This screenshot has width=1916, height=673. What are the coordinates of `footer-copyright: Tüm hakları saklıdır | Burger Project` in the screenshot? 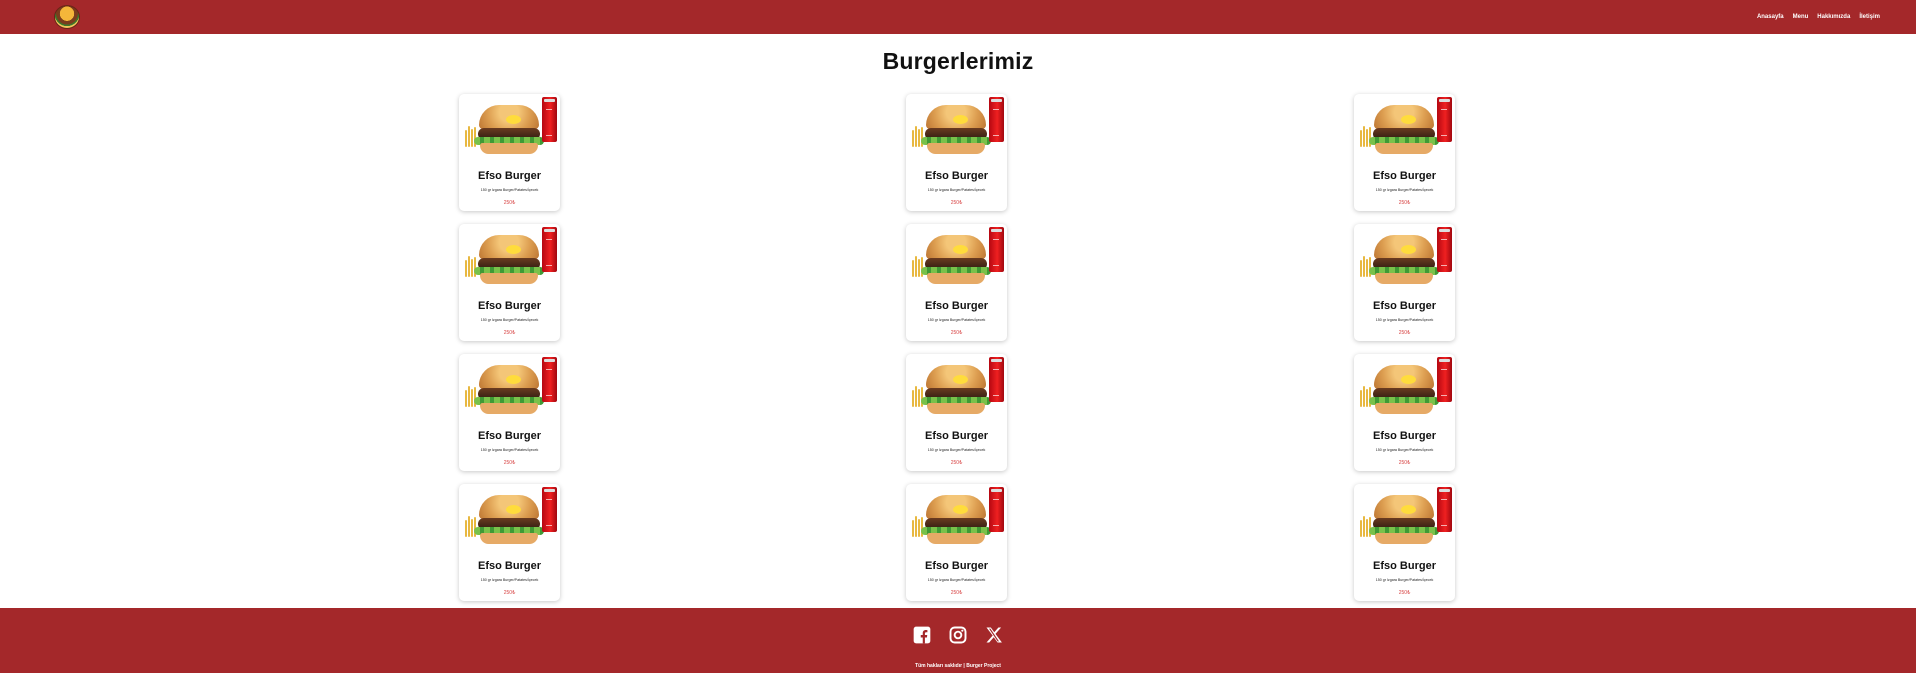 It's located at (958, 666).